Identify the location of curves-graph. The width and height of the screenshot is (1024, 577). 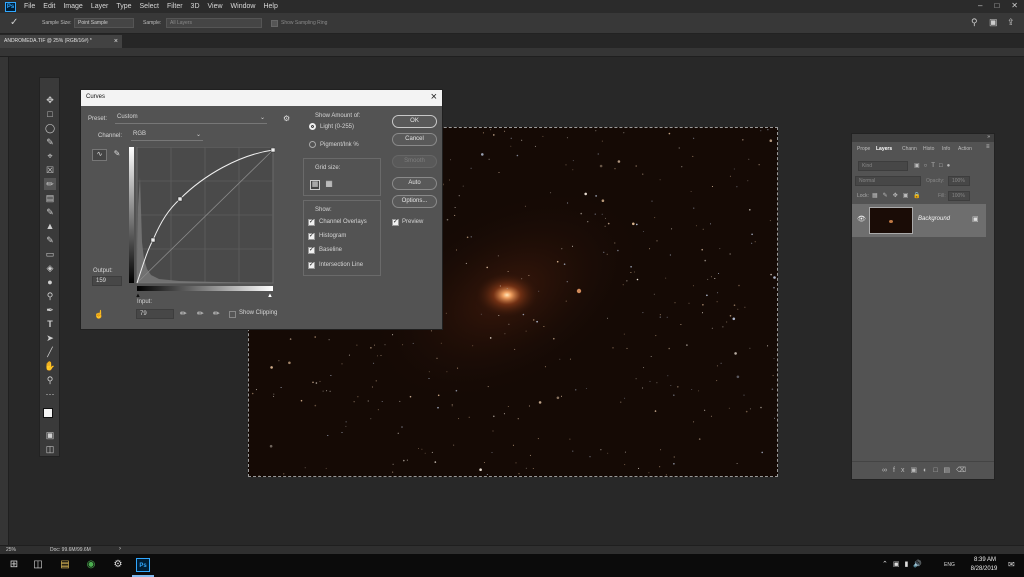
(202, 220).